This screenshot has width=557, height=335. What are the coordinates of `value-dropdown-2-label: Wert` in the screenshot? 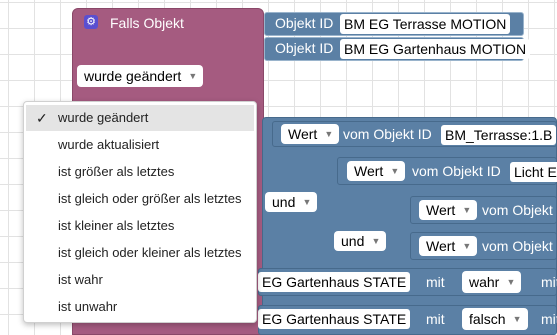 It's located at (369, 171).